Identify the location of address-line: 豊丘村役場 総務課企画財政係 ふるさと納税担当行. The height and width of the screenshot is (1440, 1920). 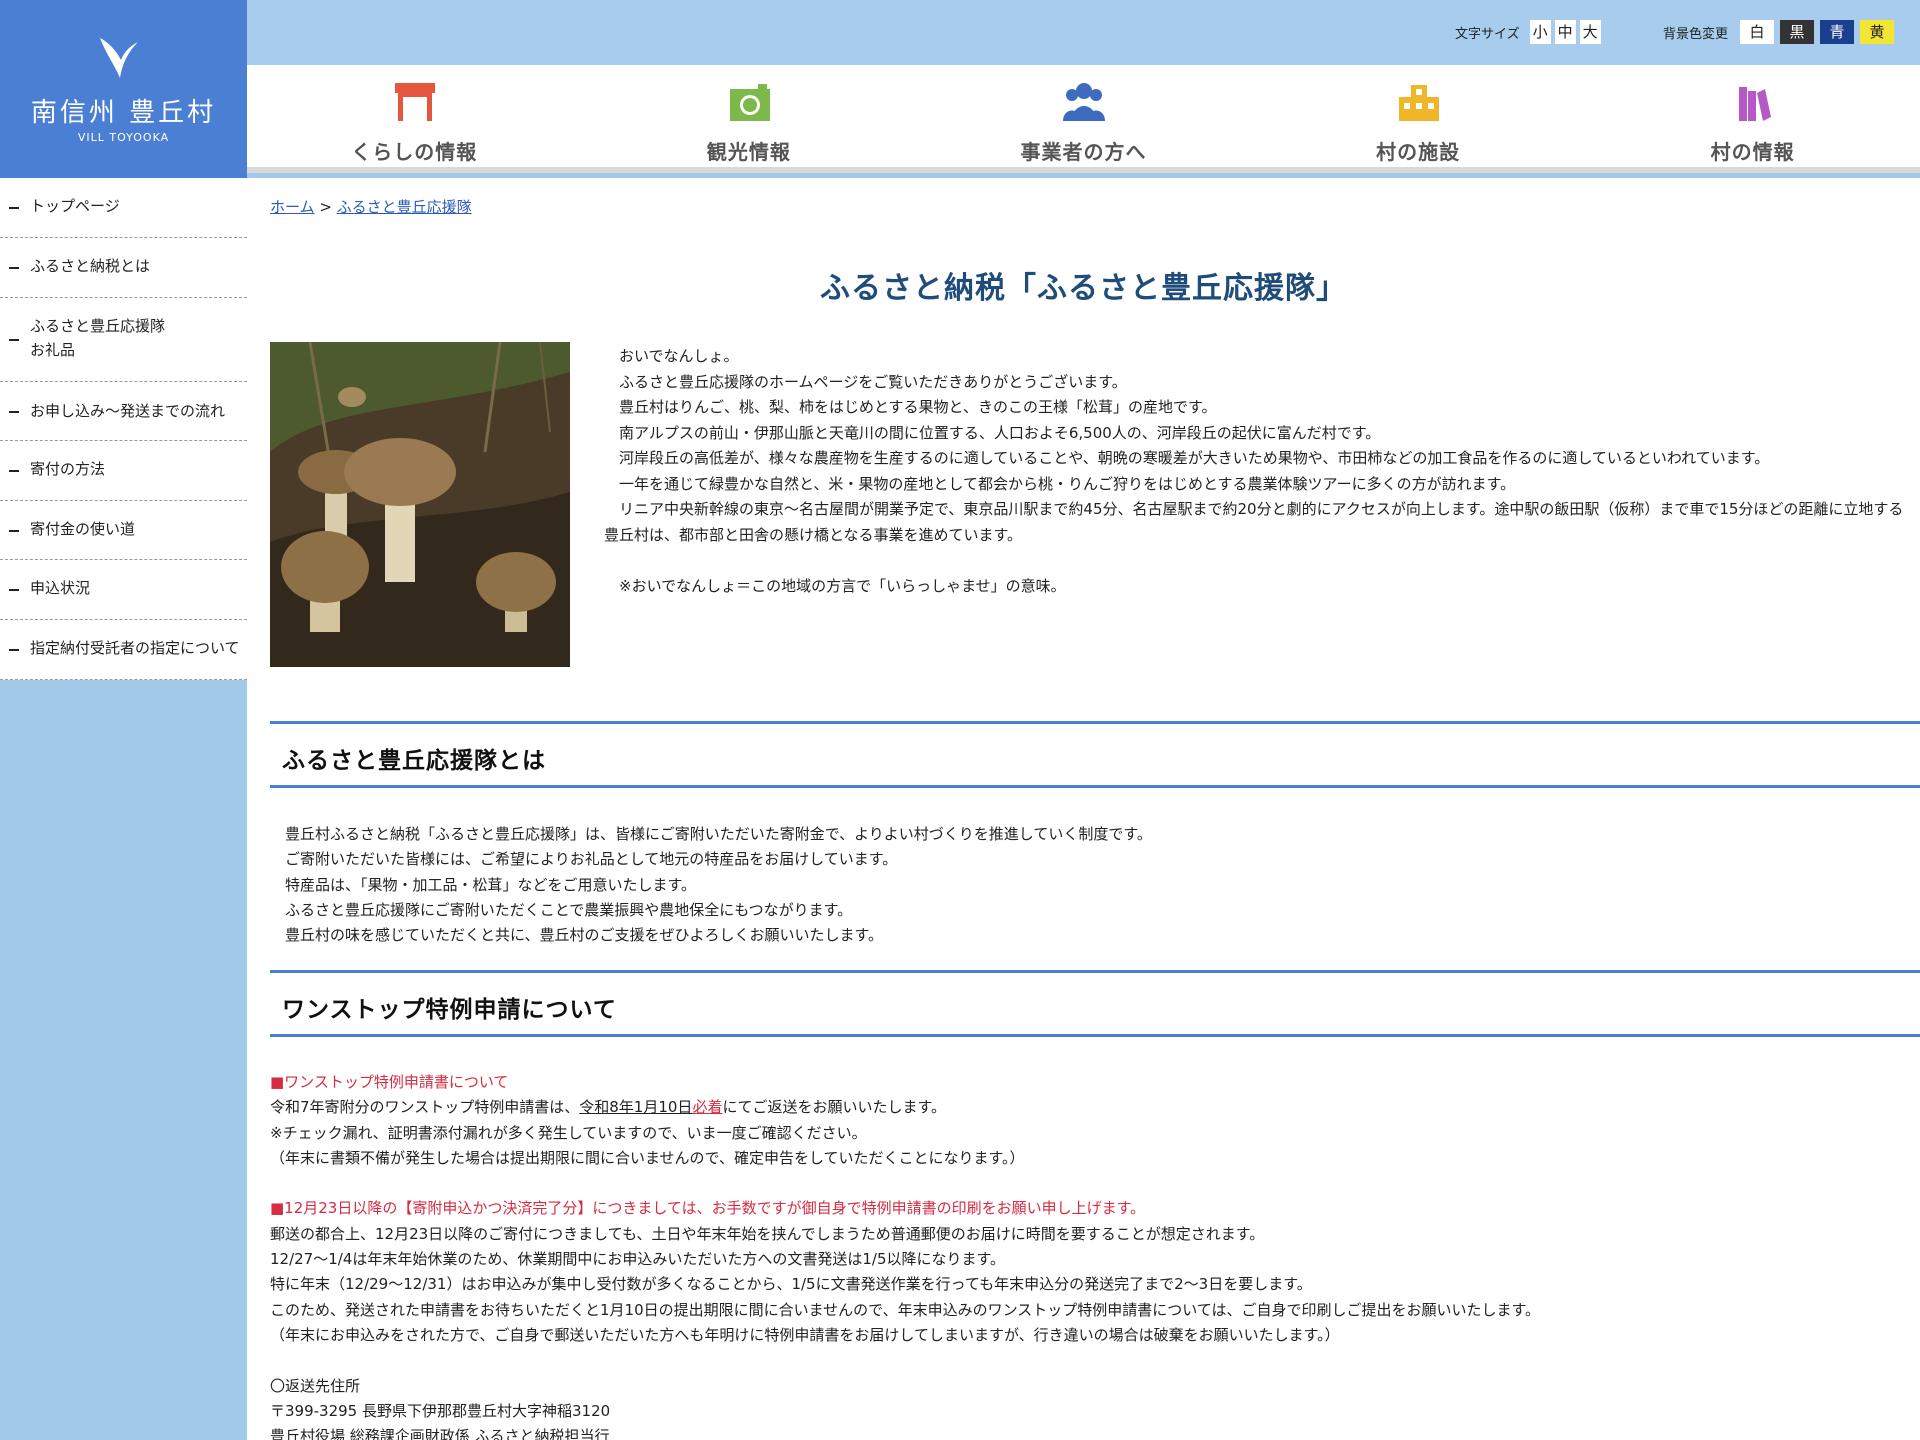
(440, 1433).